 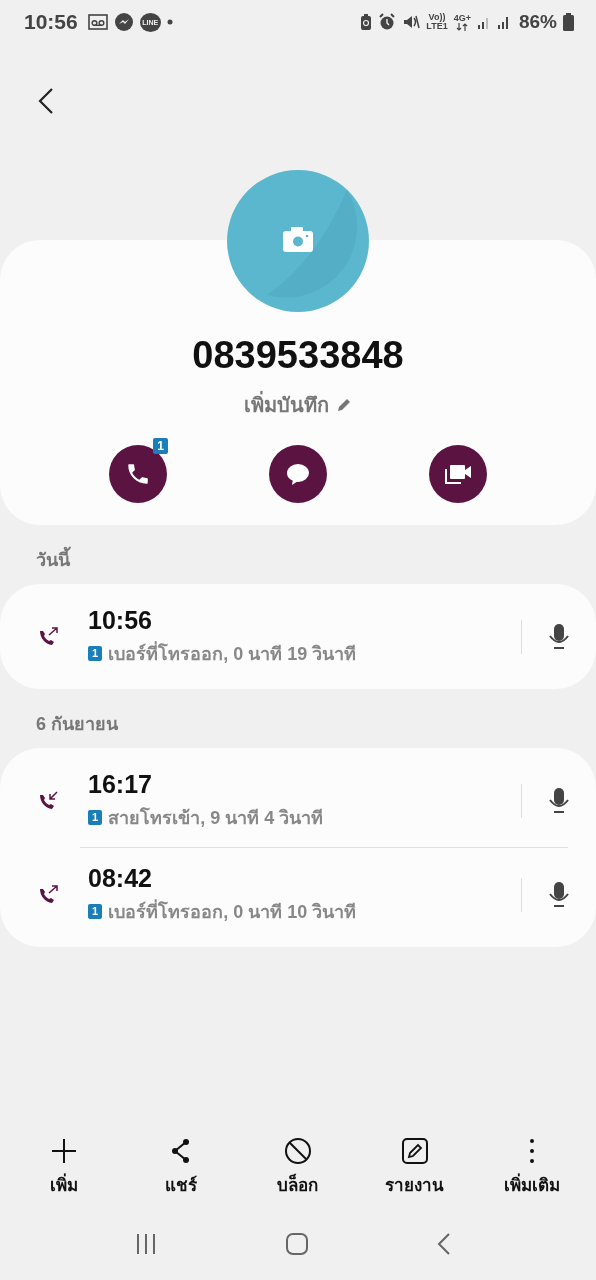 What do you see at coordinates (444, 1244) in the screenshot?
I see `back-nav-icon` at bounding box center [444, 1244].